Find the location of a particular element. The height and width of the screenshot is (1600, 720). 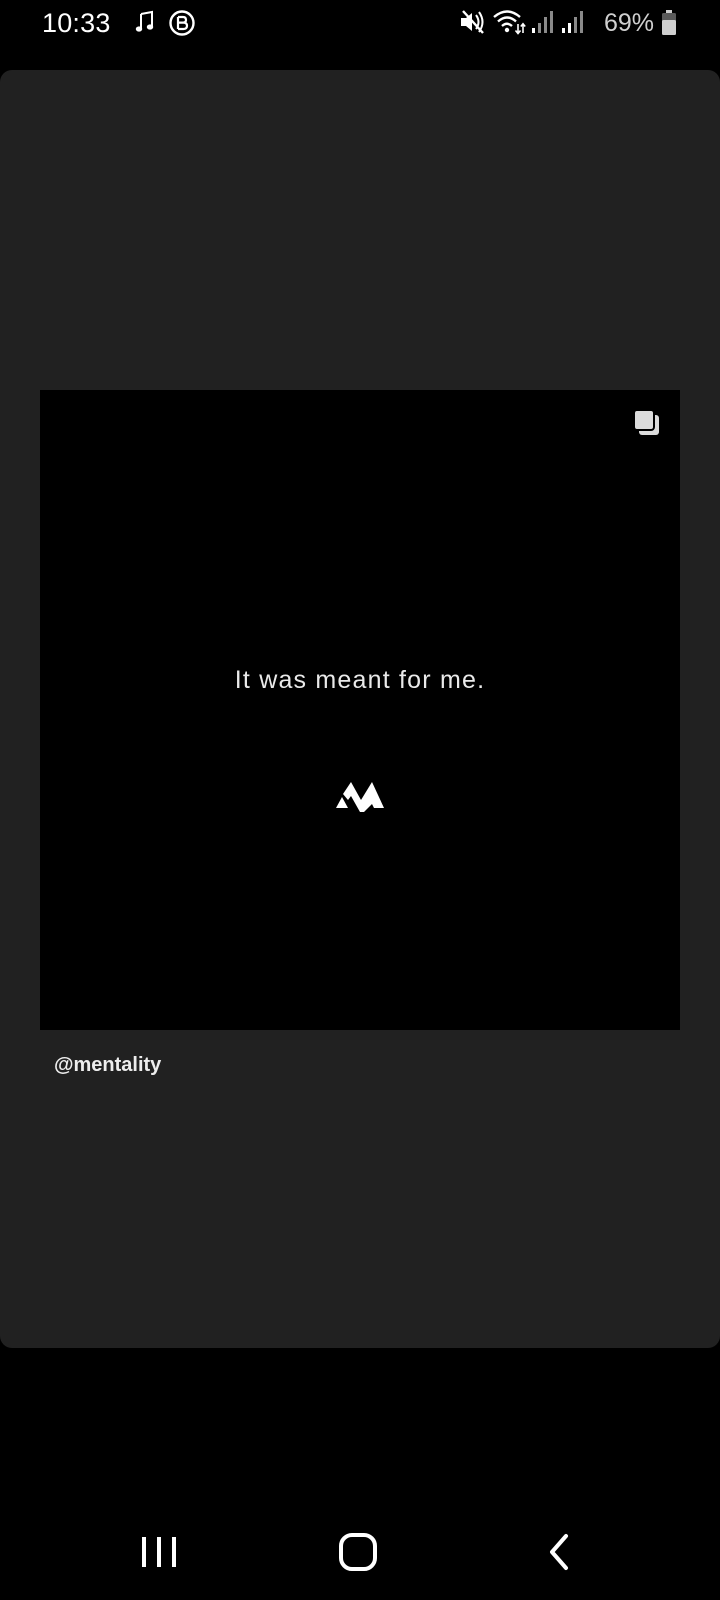

navigation-bar is located at coordinates (360, 1550).